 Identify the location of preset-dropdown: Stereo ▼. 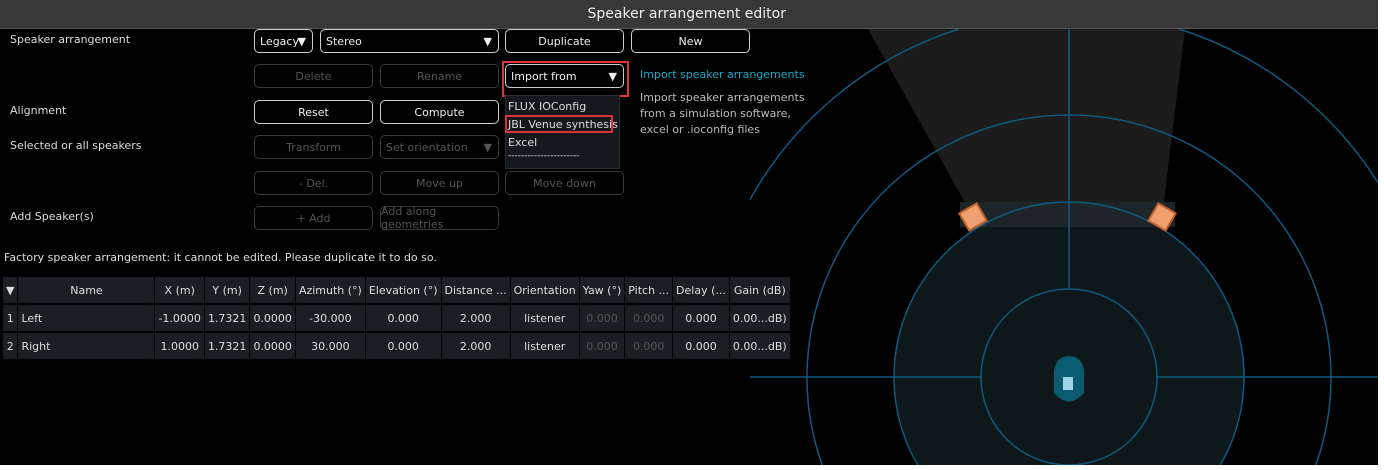
(409, 41).